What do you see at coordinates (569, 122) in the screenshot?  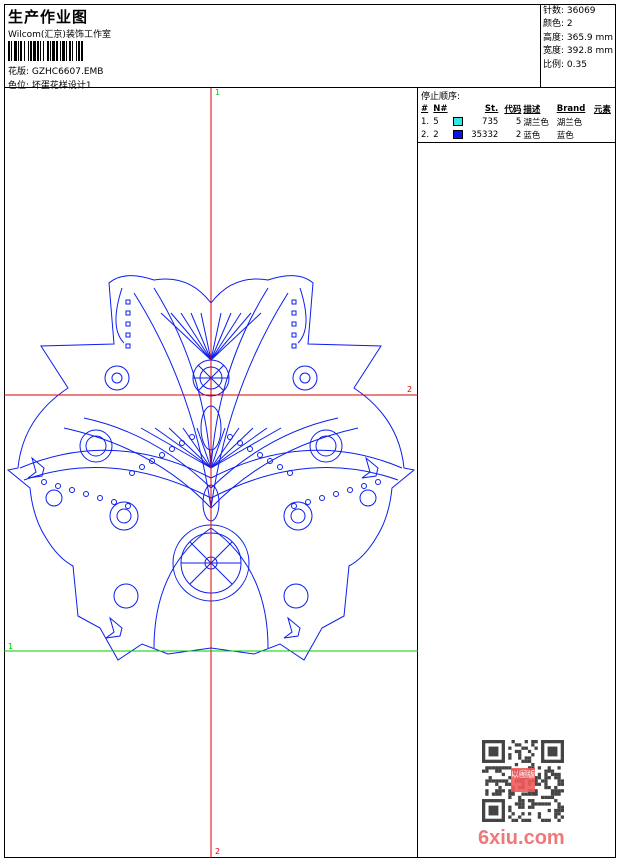 I see `row-brand: 湖兰色` at bounding box center [569, 122].